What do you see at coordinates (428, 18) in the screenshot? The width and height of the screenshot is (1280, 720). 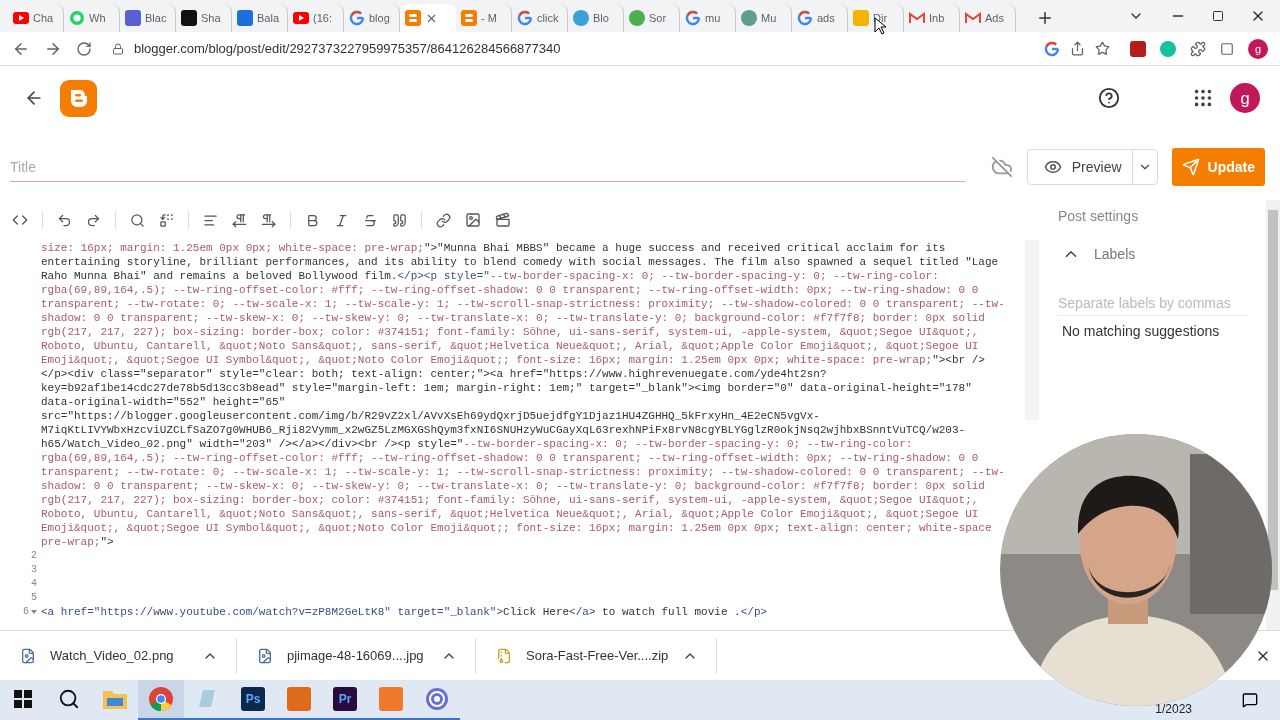 I see `browser-tab` at bounding box center [428, 18].